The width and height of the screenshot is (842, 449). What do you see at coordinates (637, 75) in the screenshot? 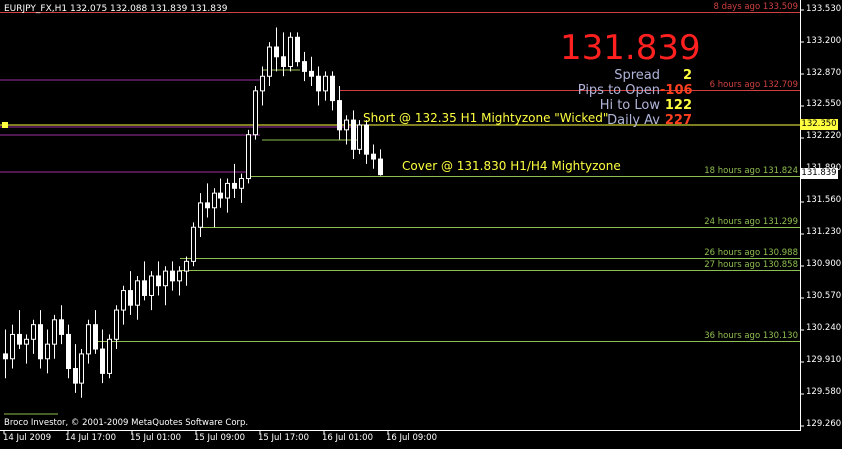
I see `stat-spread-label: Spread` at bounding box center [637, 75].